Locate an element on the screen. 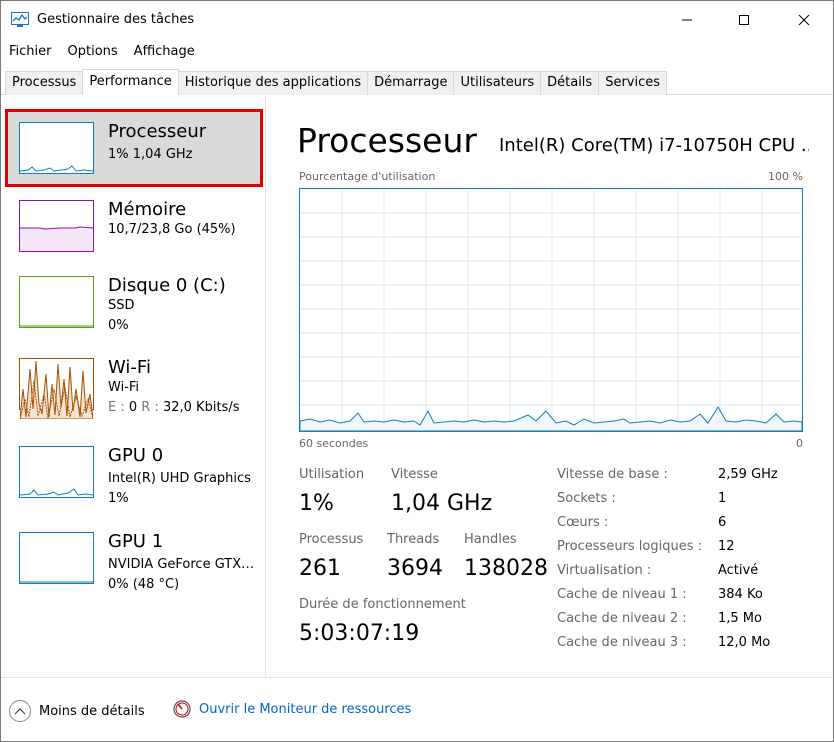 This screenshot has width=834, height=742. detail-key: Cache de niveau 2 : is located at coordinates (622, 618).